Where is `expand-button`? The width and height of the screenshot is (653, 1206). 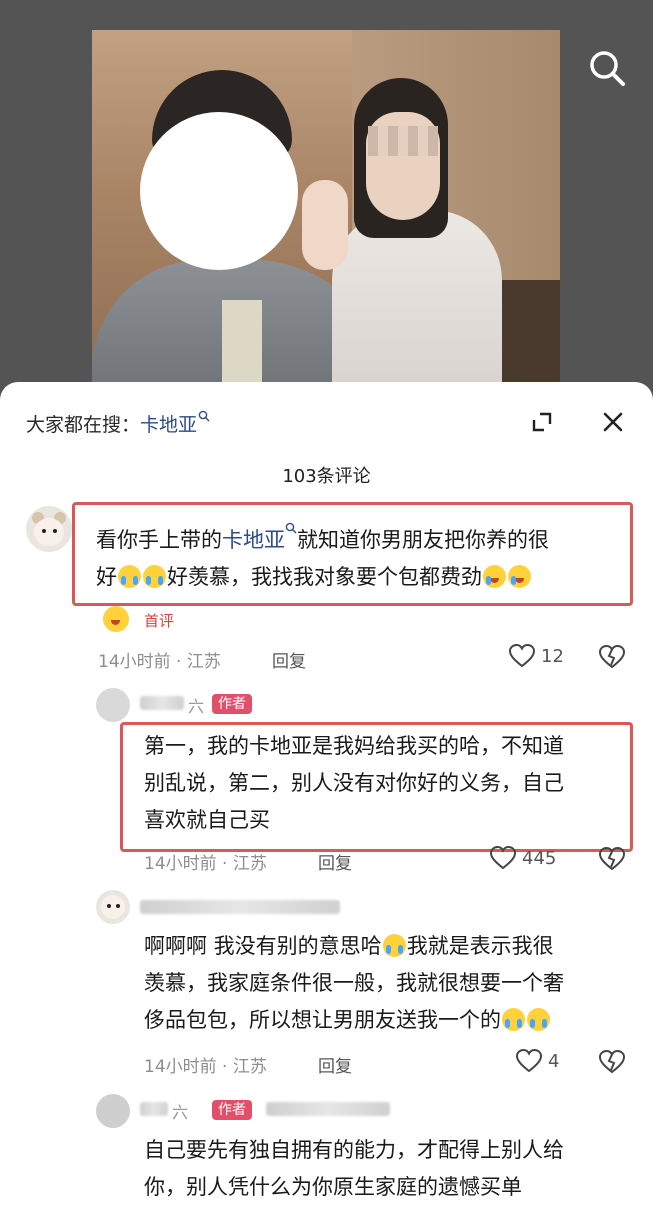 expand-button is located at coordinates (542, 422).